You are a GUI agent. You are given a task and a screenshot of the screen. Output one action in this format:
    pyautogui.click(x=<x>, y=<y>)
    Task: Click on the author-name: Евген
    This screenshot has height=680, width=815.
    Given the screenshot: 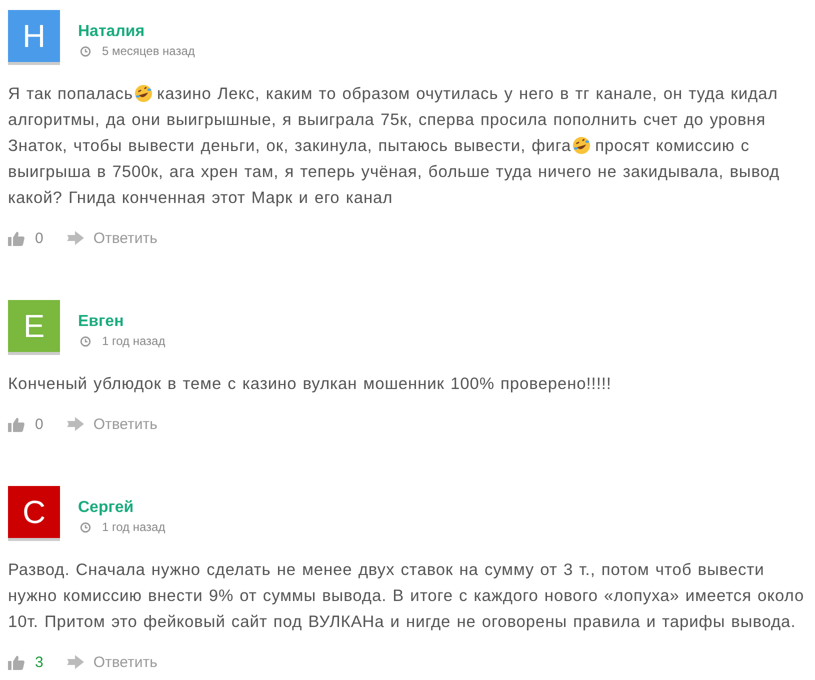 What is the action you would take?
    pyautogui.click(x=101, y=322)
    